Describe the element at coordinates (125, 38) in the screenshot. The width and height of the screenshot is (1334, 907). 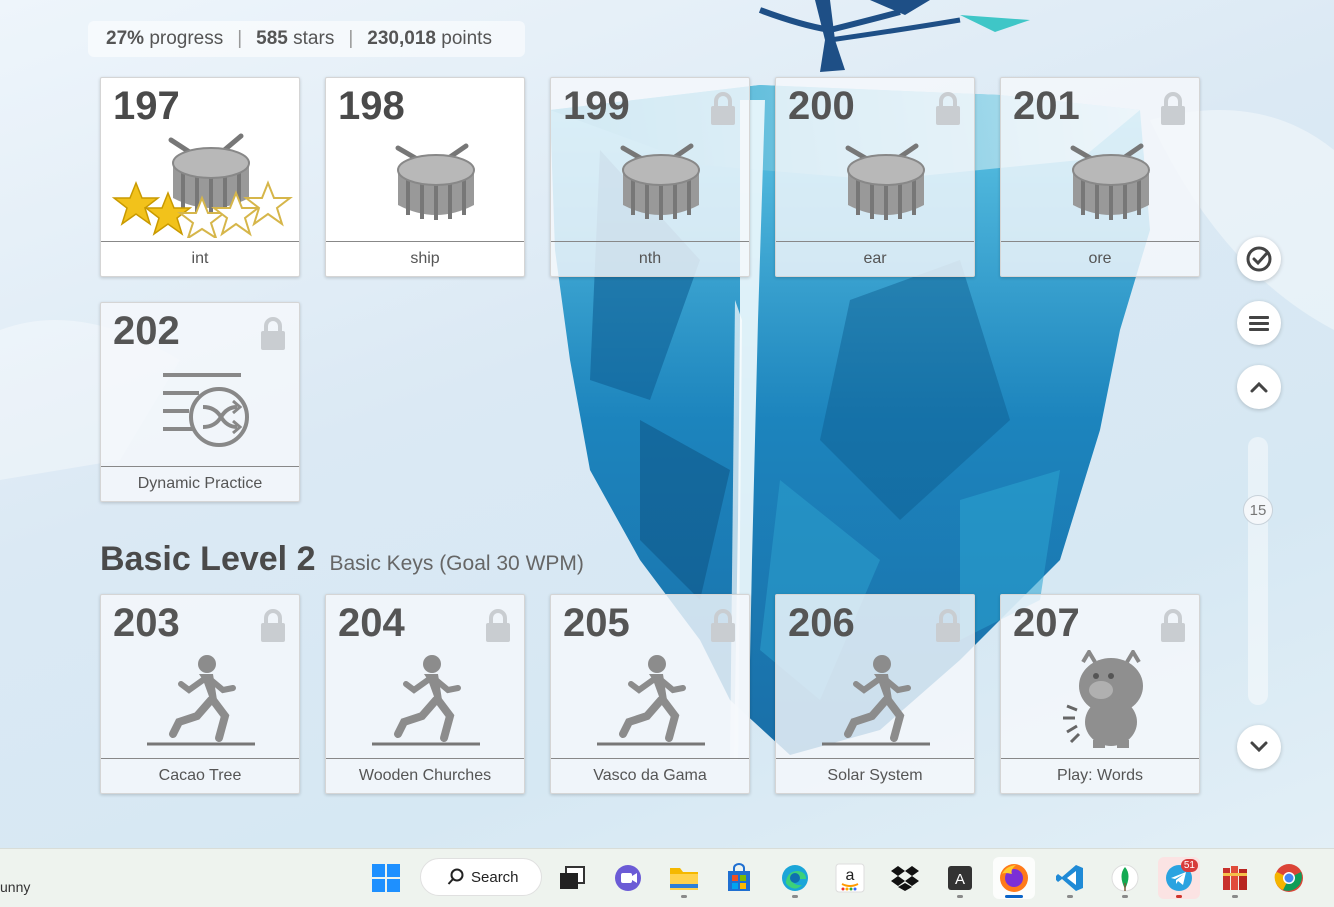
I see `progress-value: 27%` at that location.